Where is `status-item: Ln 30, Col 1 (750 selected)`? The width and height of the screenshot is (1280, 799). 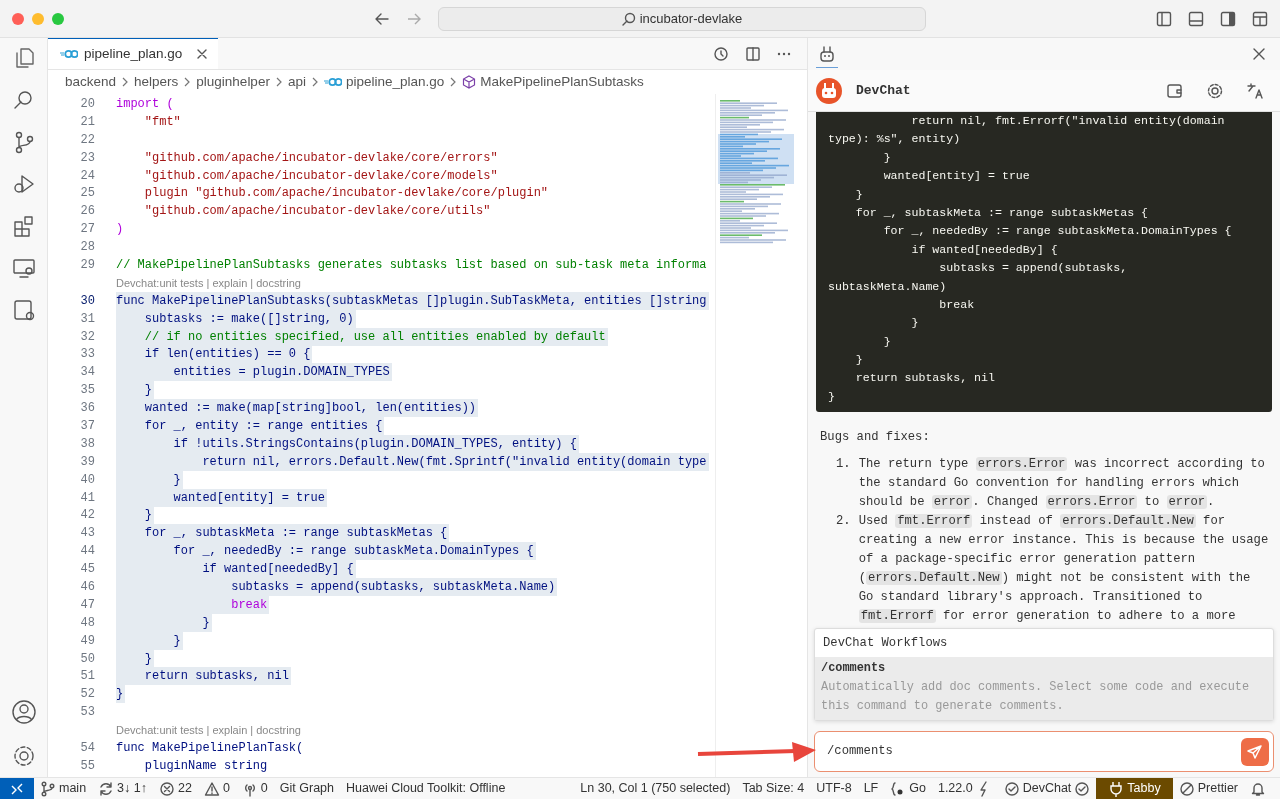
status-item: Ln 30, Col 1 (750 selected) is located at coordinates (655, 788).